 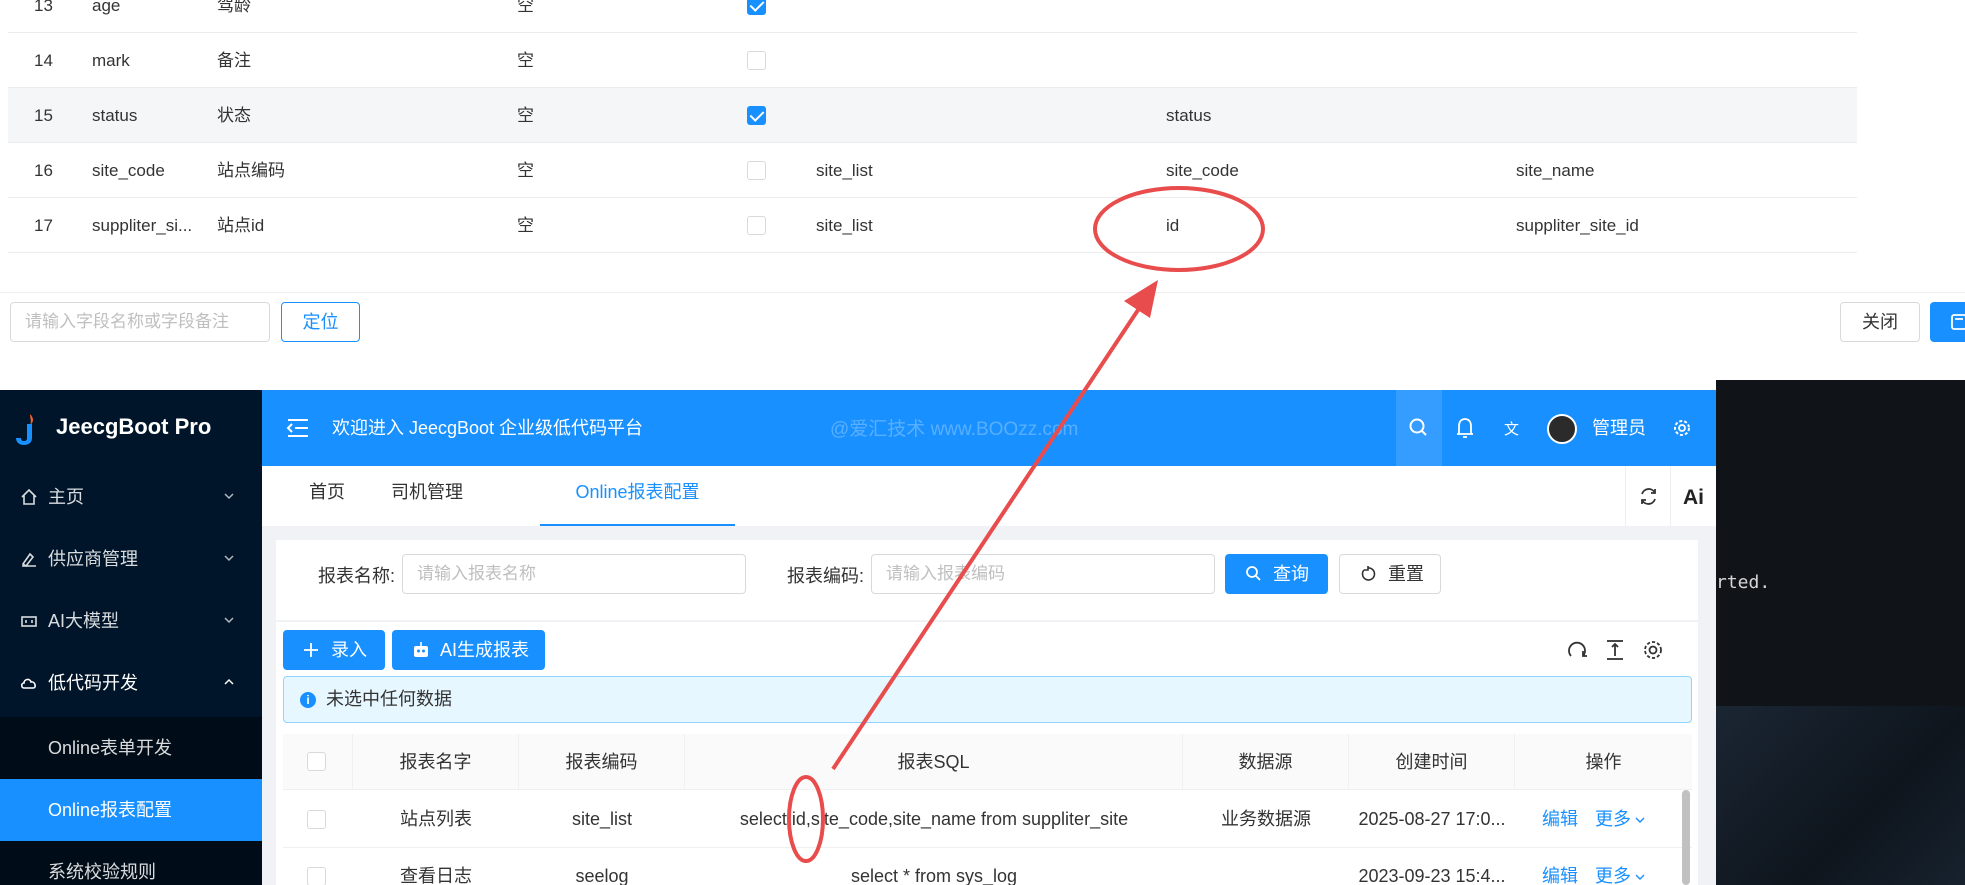 I want to click on row-number: 13, so click(x=43, y=7).